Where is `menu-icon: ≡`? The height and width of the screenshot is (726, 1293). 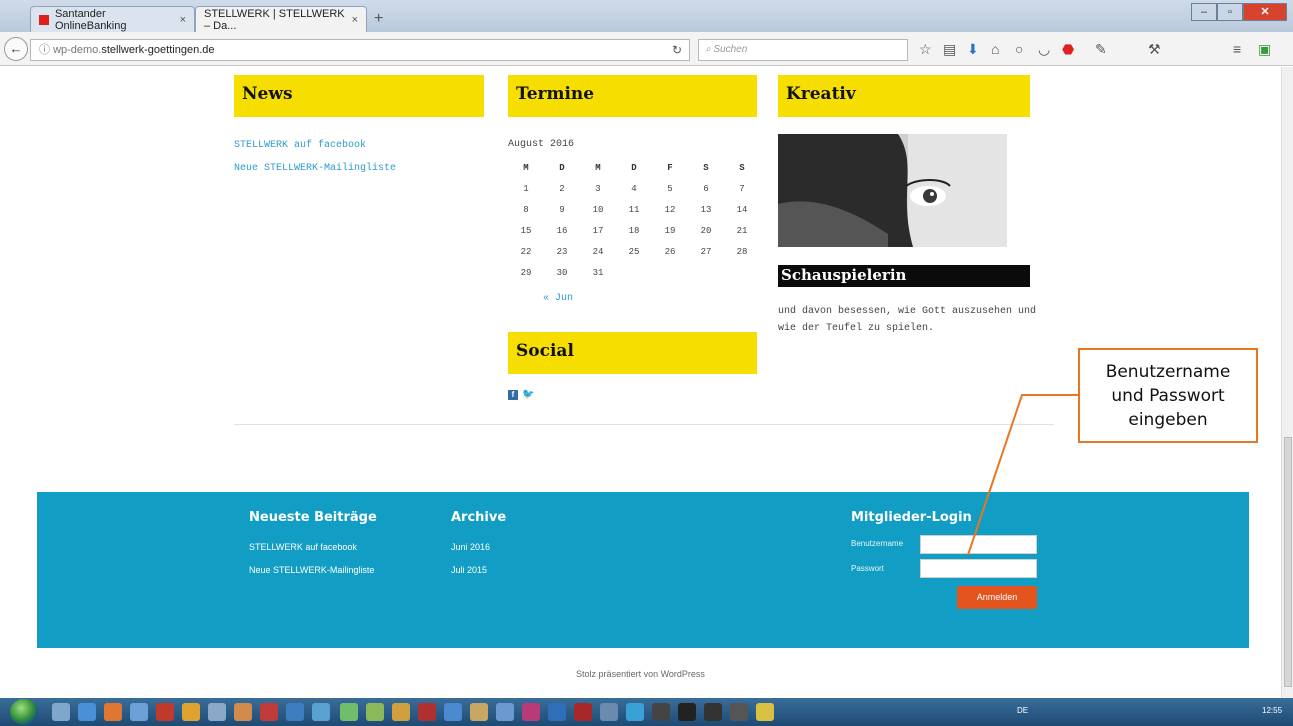 menu-icon: ≡ is located at coordinates (1237, 49).